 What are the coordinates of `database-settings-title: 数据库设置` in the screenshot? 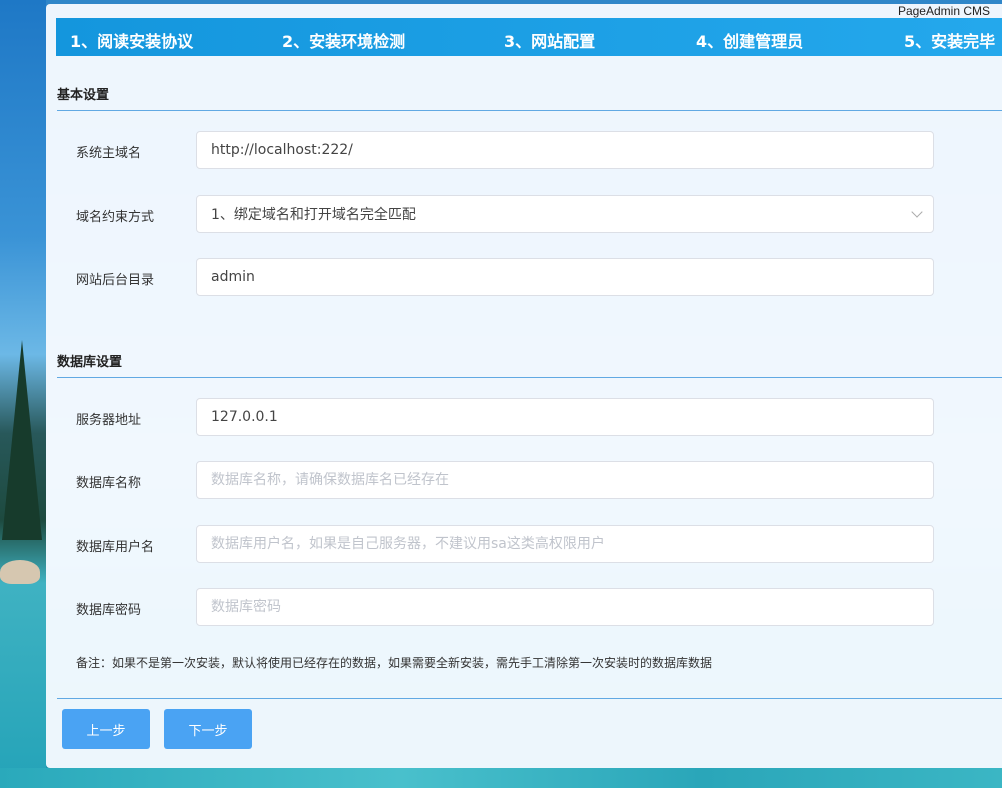 It's located at (90, 362).